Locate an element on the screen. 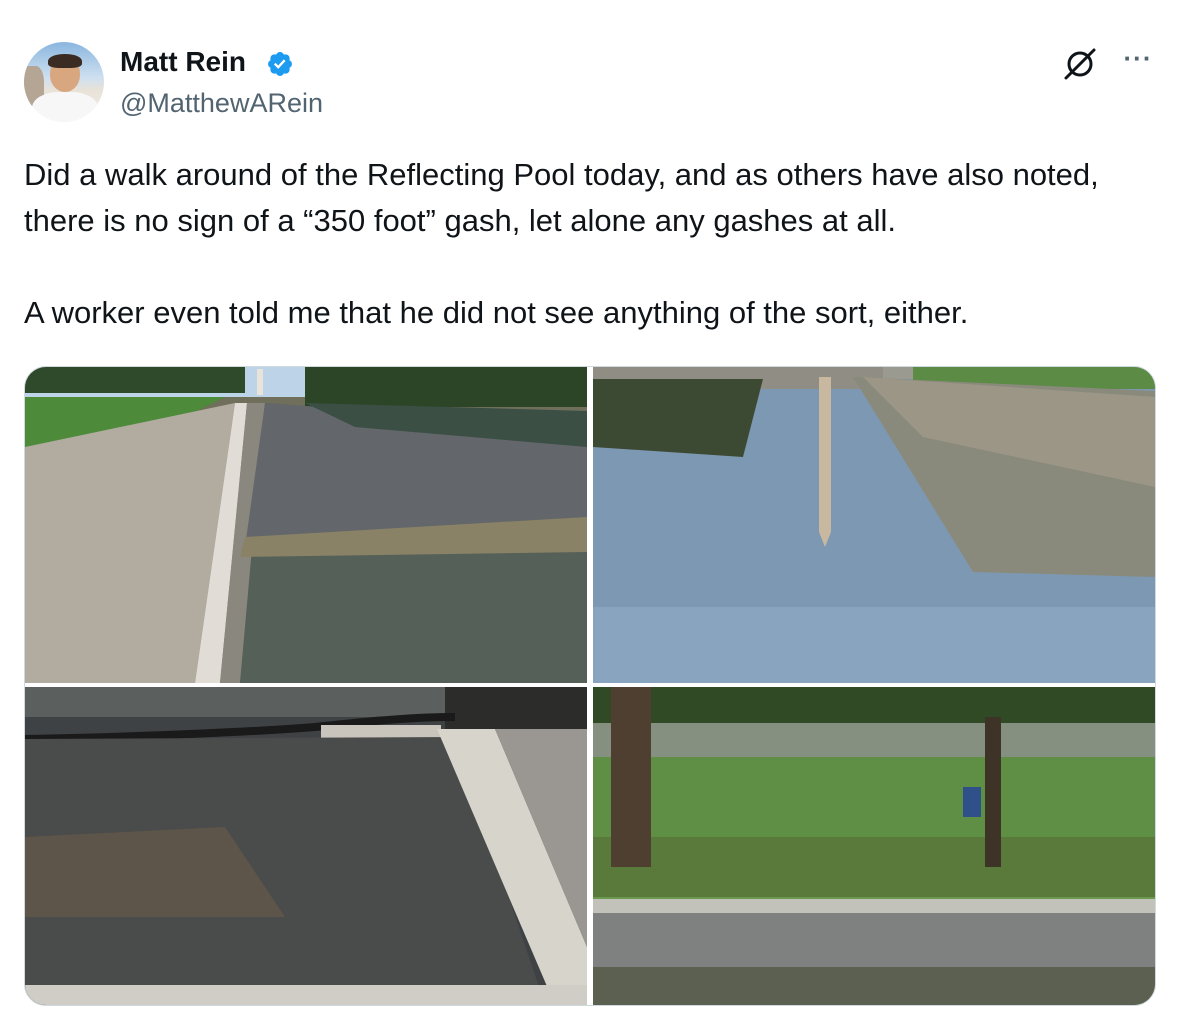 Image resolution: width=1178 pixels, height=1020 pixels. grok-icon is located at coordinates (1080, 64).